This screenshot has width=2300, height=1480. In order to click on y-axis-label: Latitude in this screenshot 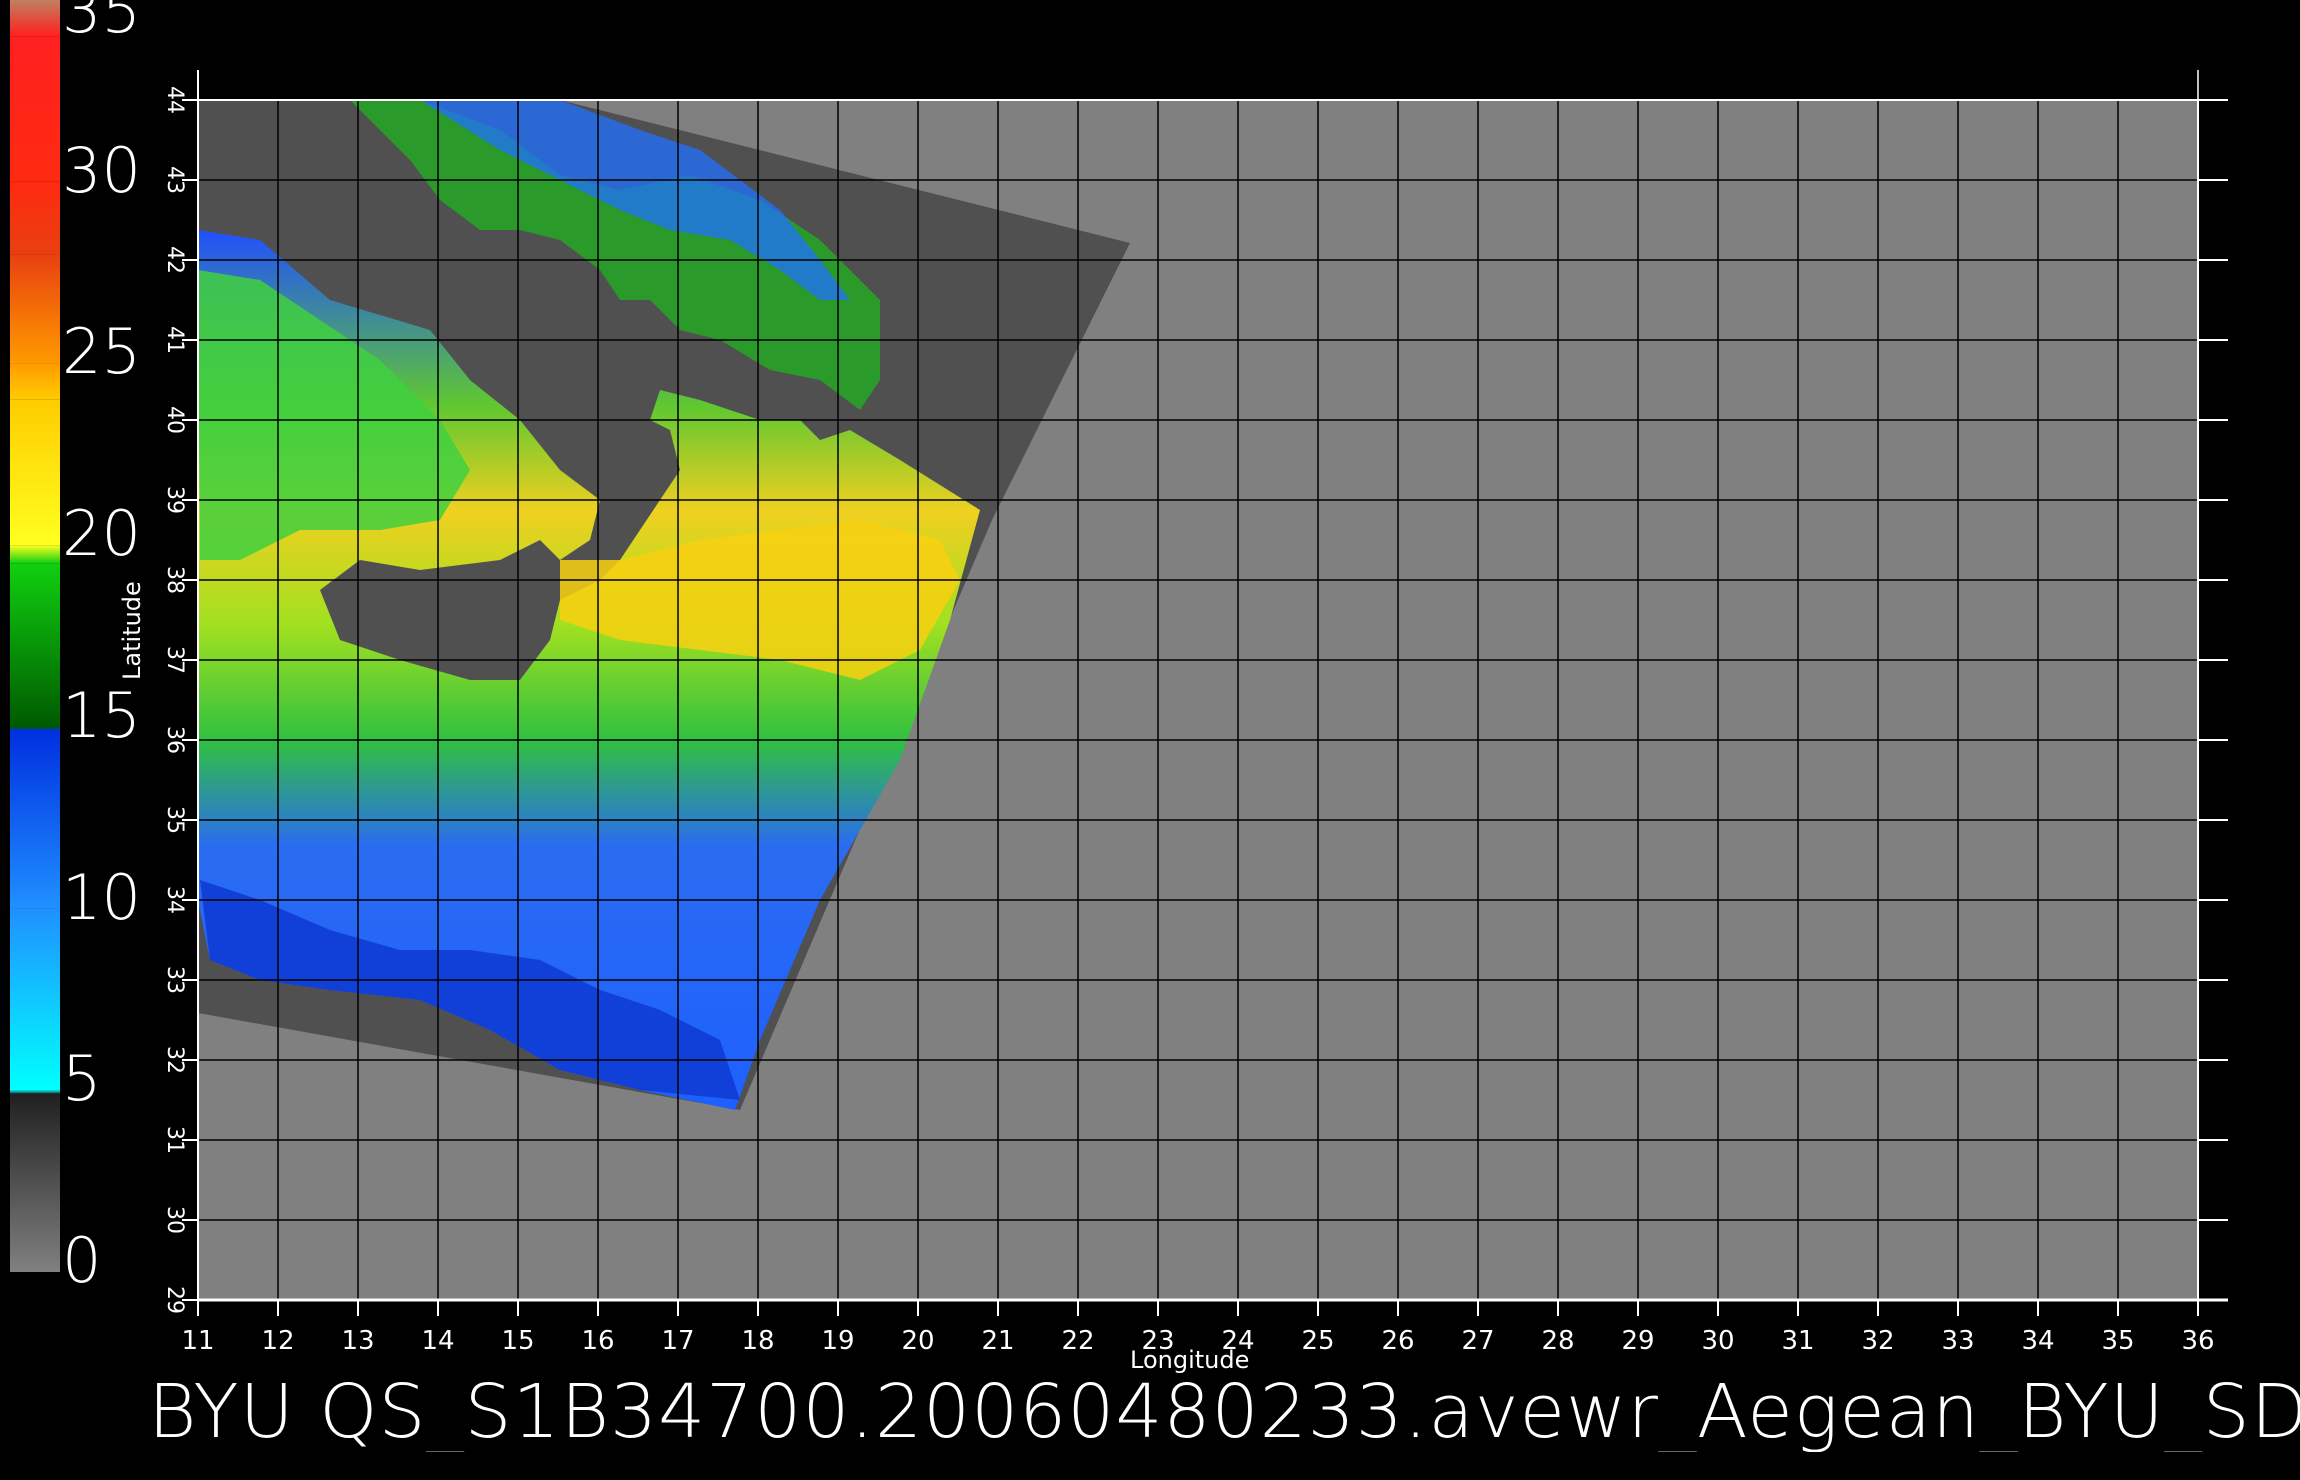, I will do `click(132, 630)`.